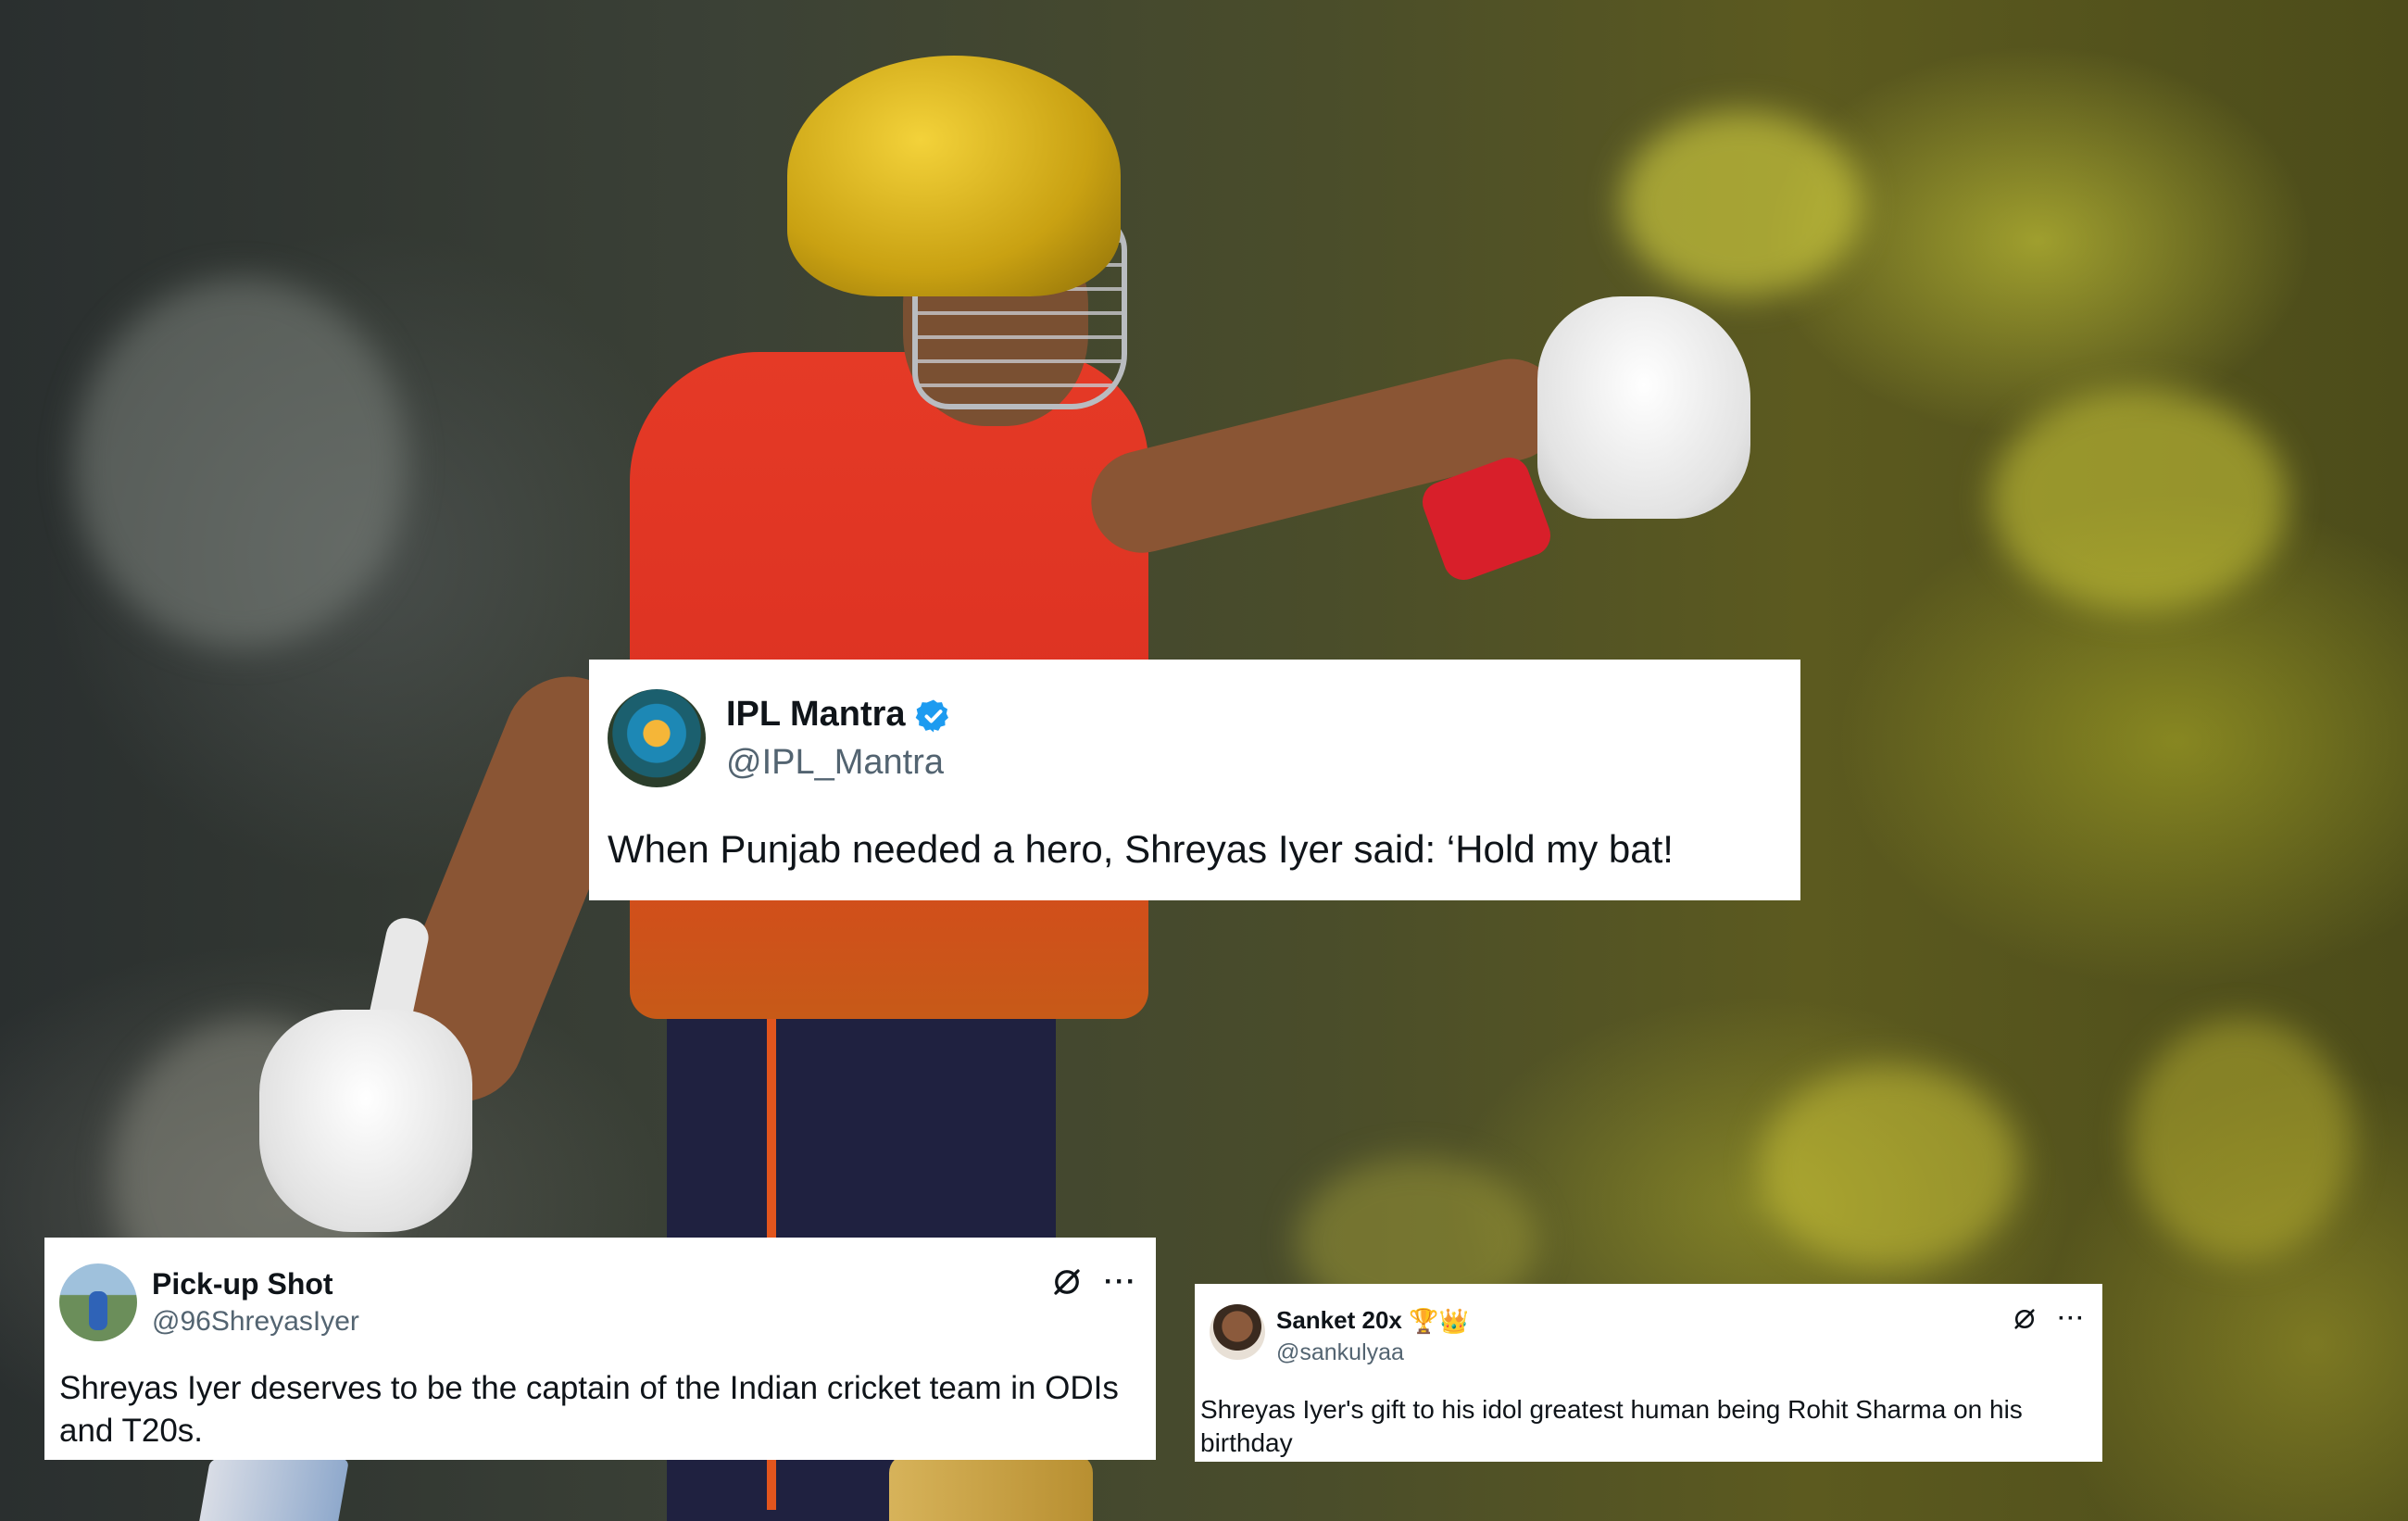  I want to click on verified-badge-icon, so click(932, 716).